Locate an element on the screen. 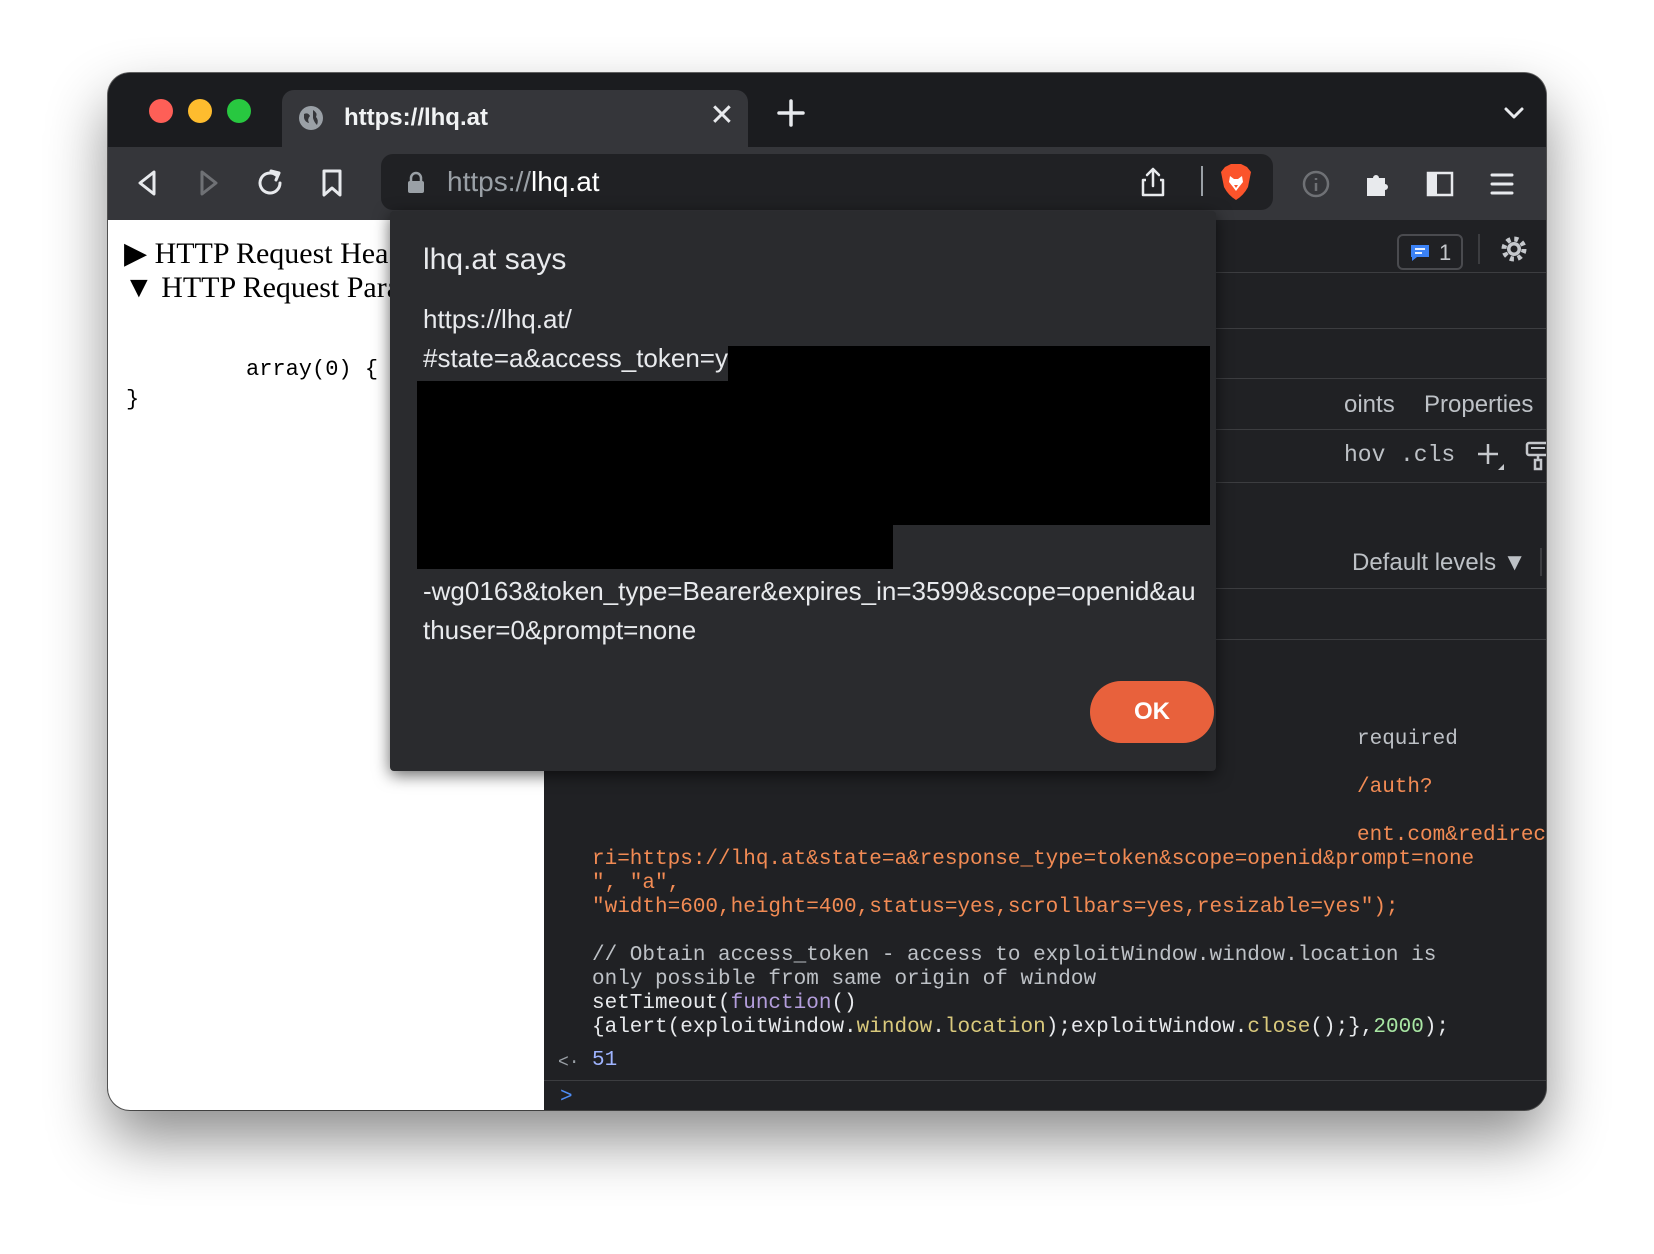 The height and width of the screenshot is (1254, 1654). toolbar: https://lhq.at is located at coordinates (827, 183).